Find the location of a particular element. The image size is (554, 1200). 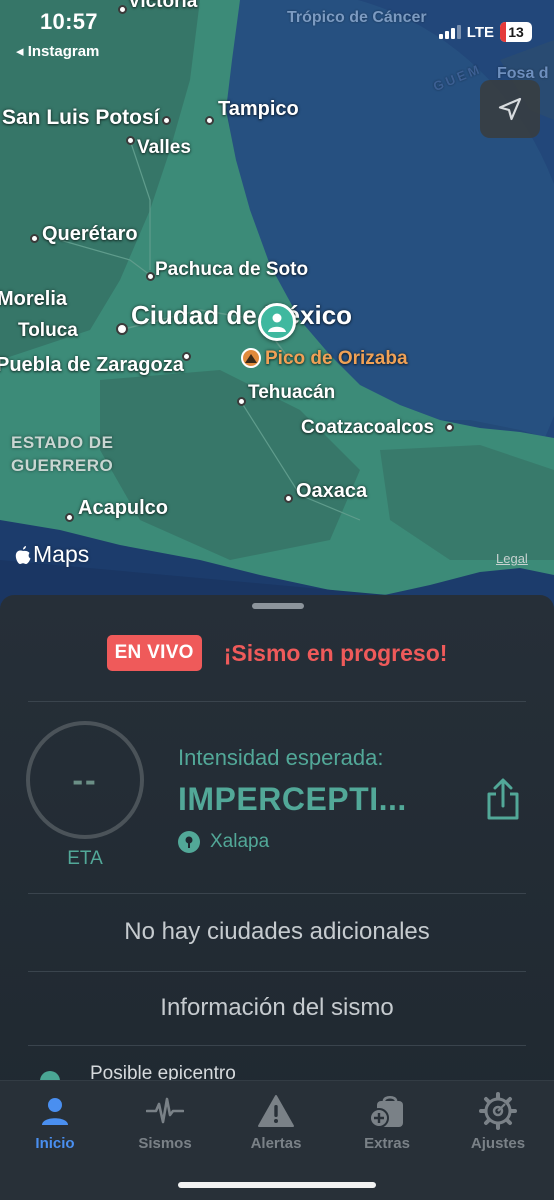

city-label: Morelia is located at coordinates (33, 299).